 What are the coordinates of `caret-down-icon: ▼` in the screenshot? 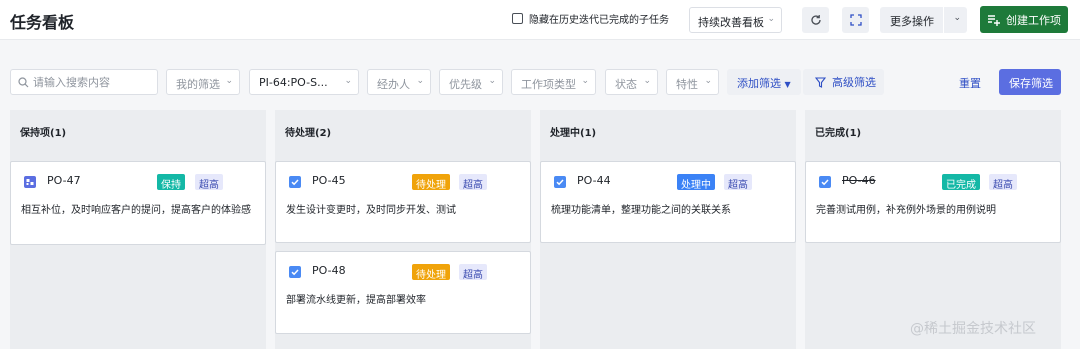 It's located at (787, 84).